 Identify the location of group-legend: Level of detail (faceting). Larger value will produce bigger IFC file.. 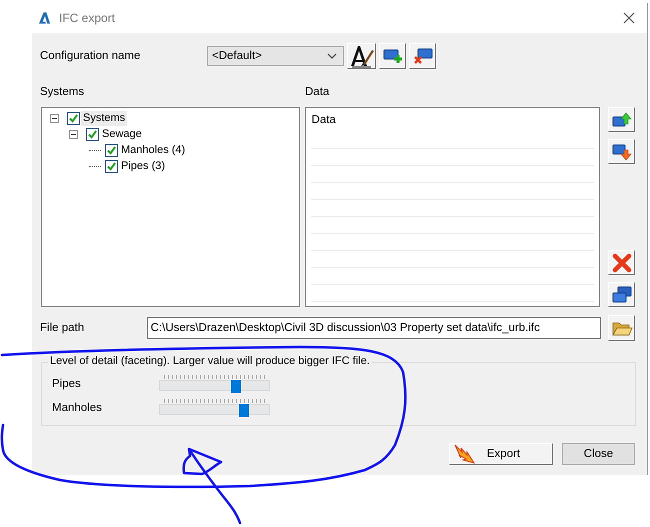
(210, 361).